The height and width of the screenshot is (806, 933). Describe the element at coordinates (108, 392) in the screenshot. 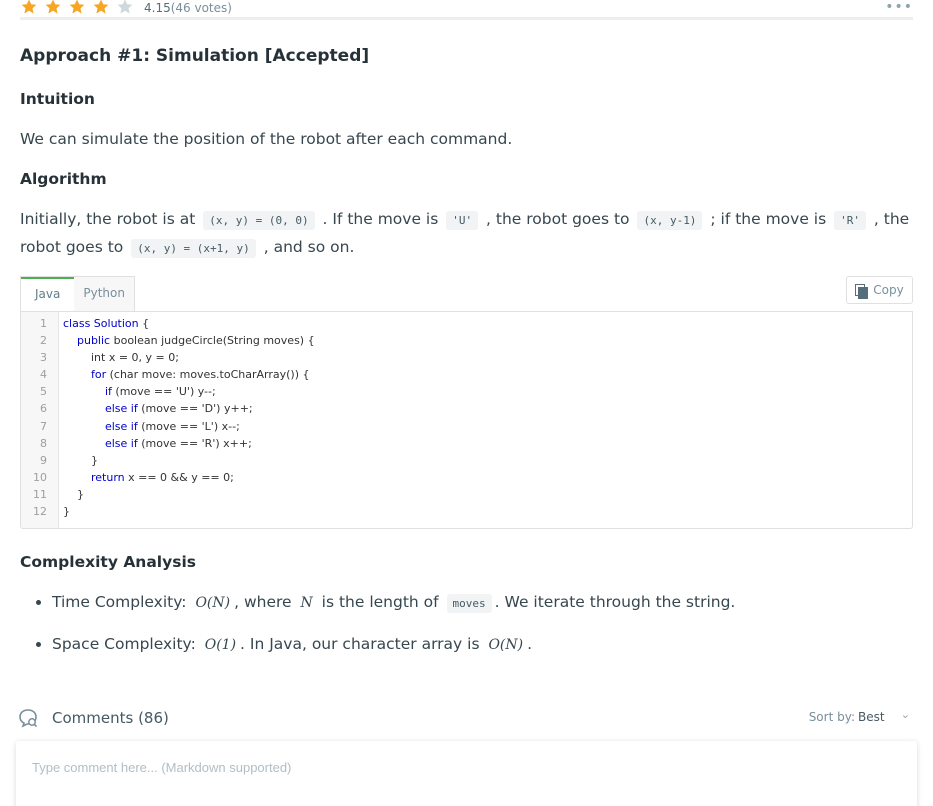

I see `code-keyword: if` at that location.